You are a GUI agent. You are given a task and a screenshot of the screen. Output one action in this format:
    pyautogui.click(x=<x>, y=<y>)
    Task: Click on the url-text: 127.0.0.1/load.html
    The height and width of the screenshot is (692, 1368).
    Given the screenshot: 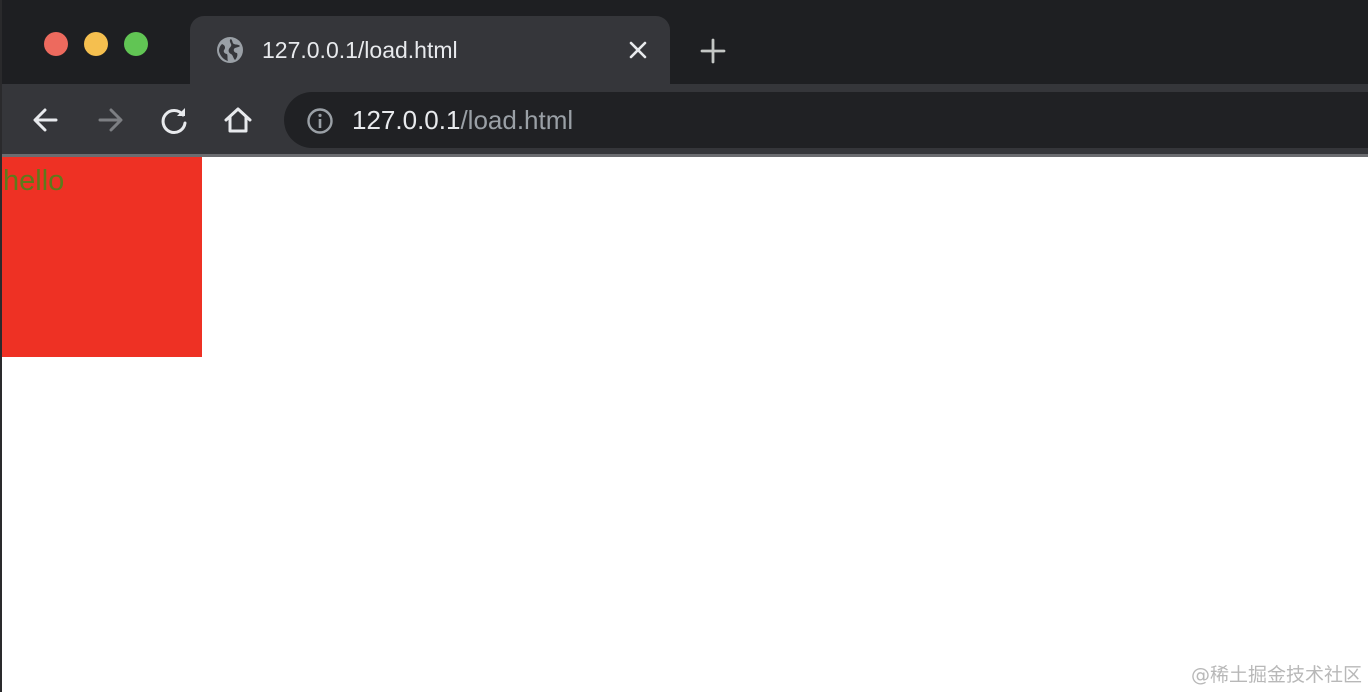 What is the action you would take?
    pyautogui.click(x=462, y=120)
    